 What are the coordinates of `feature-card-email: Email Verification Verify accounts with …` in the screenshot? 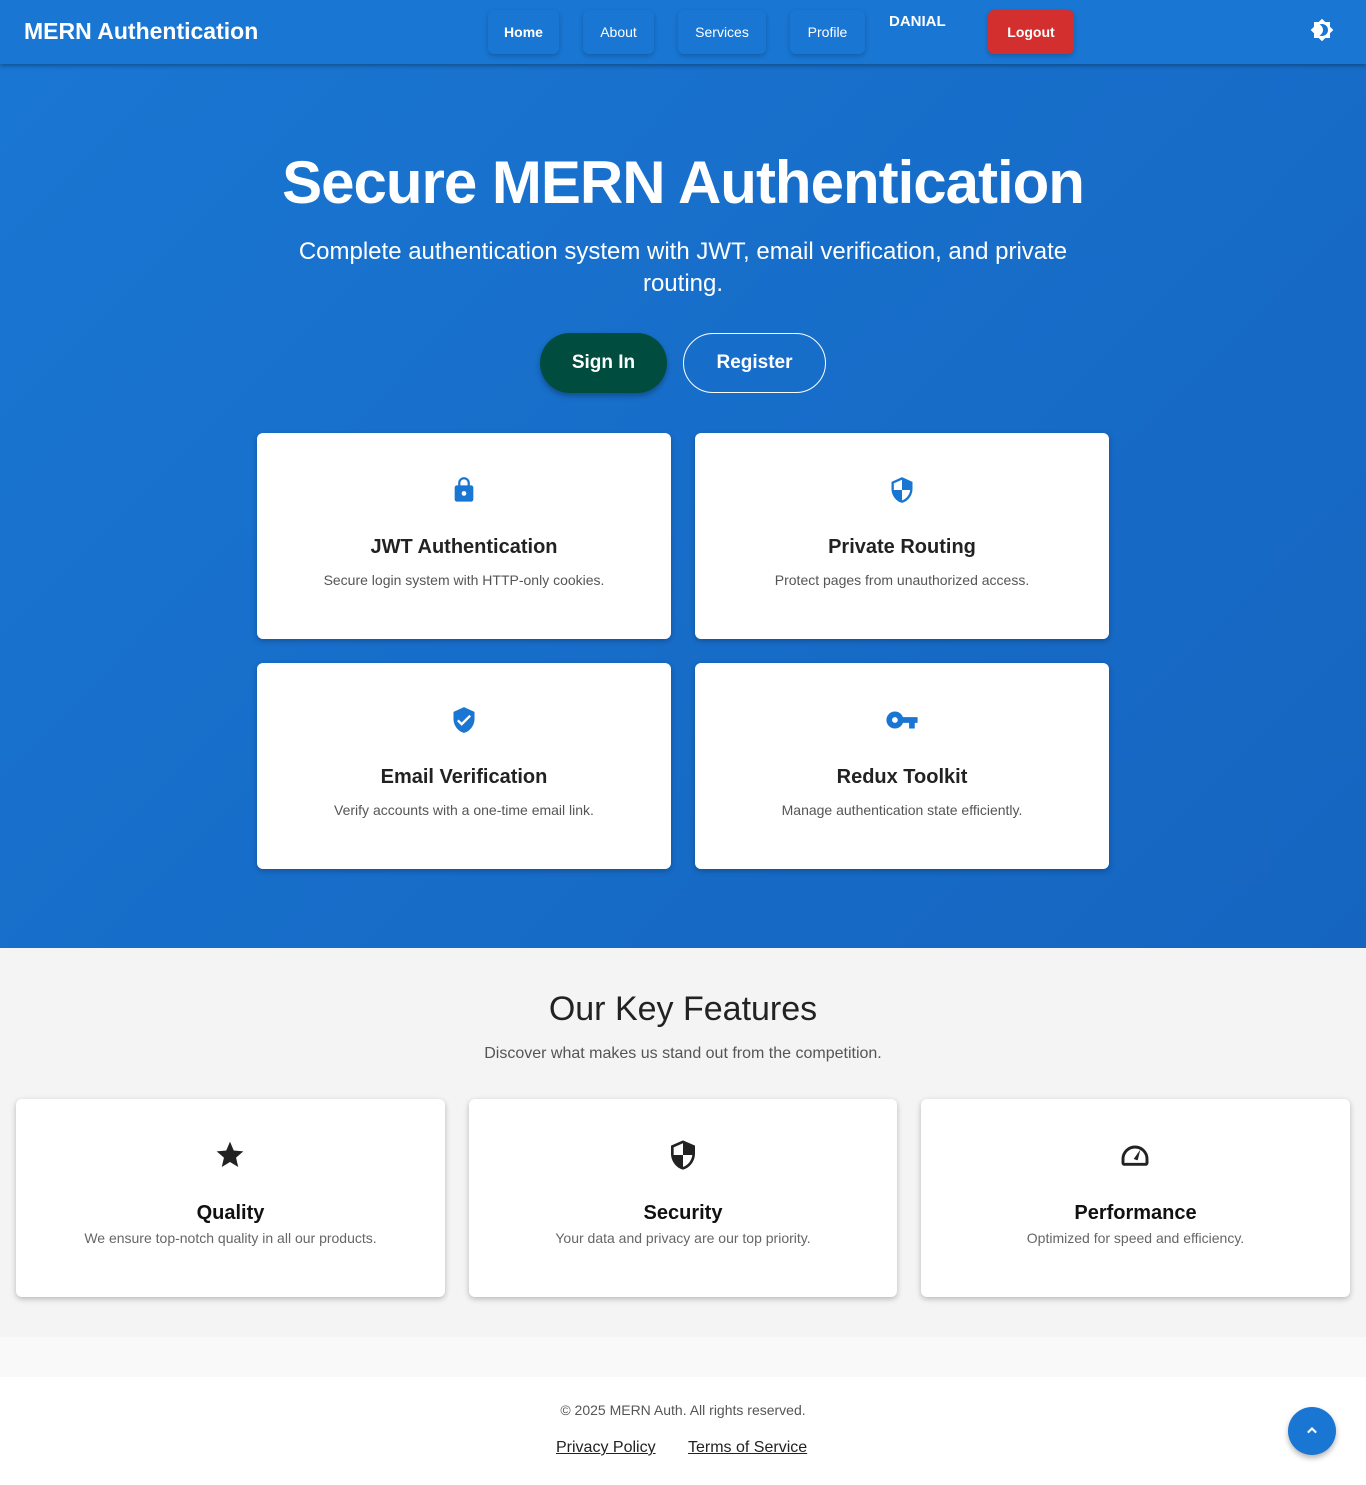 It's located at (464, 766).